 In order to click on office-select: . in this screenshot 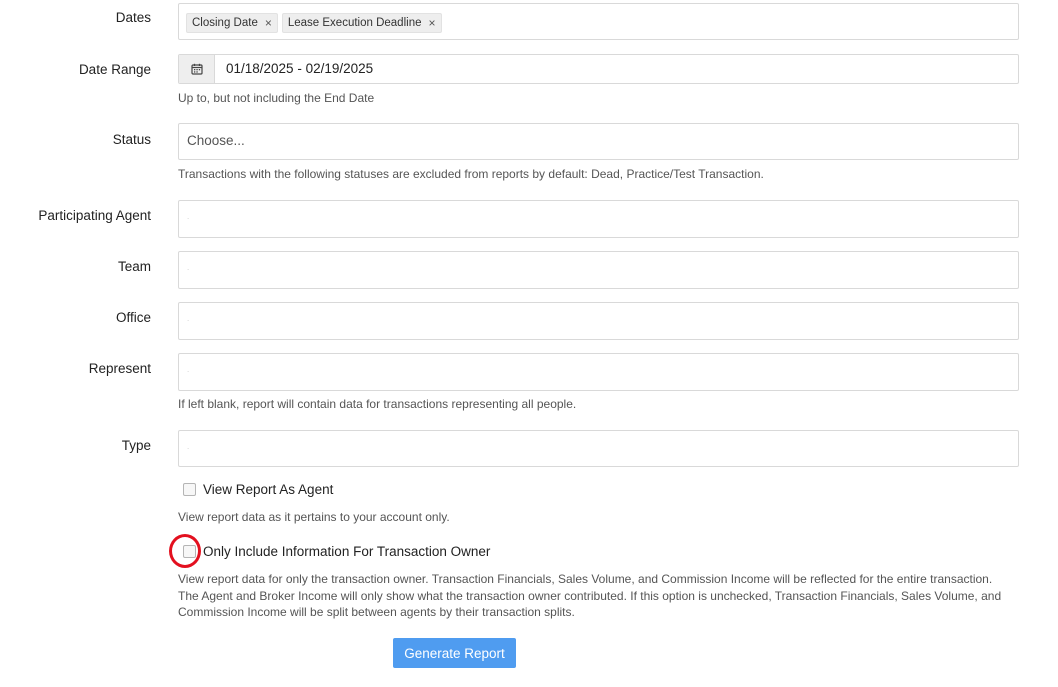, I will do `click(598, 321)`.